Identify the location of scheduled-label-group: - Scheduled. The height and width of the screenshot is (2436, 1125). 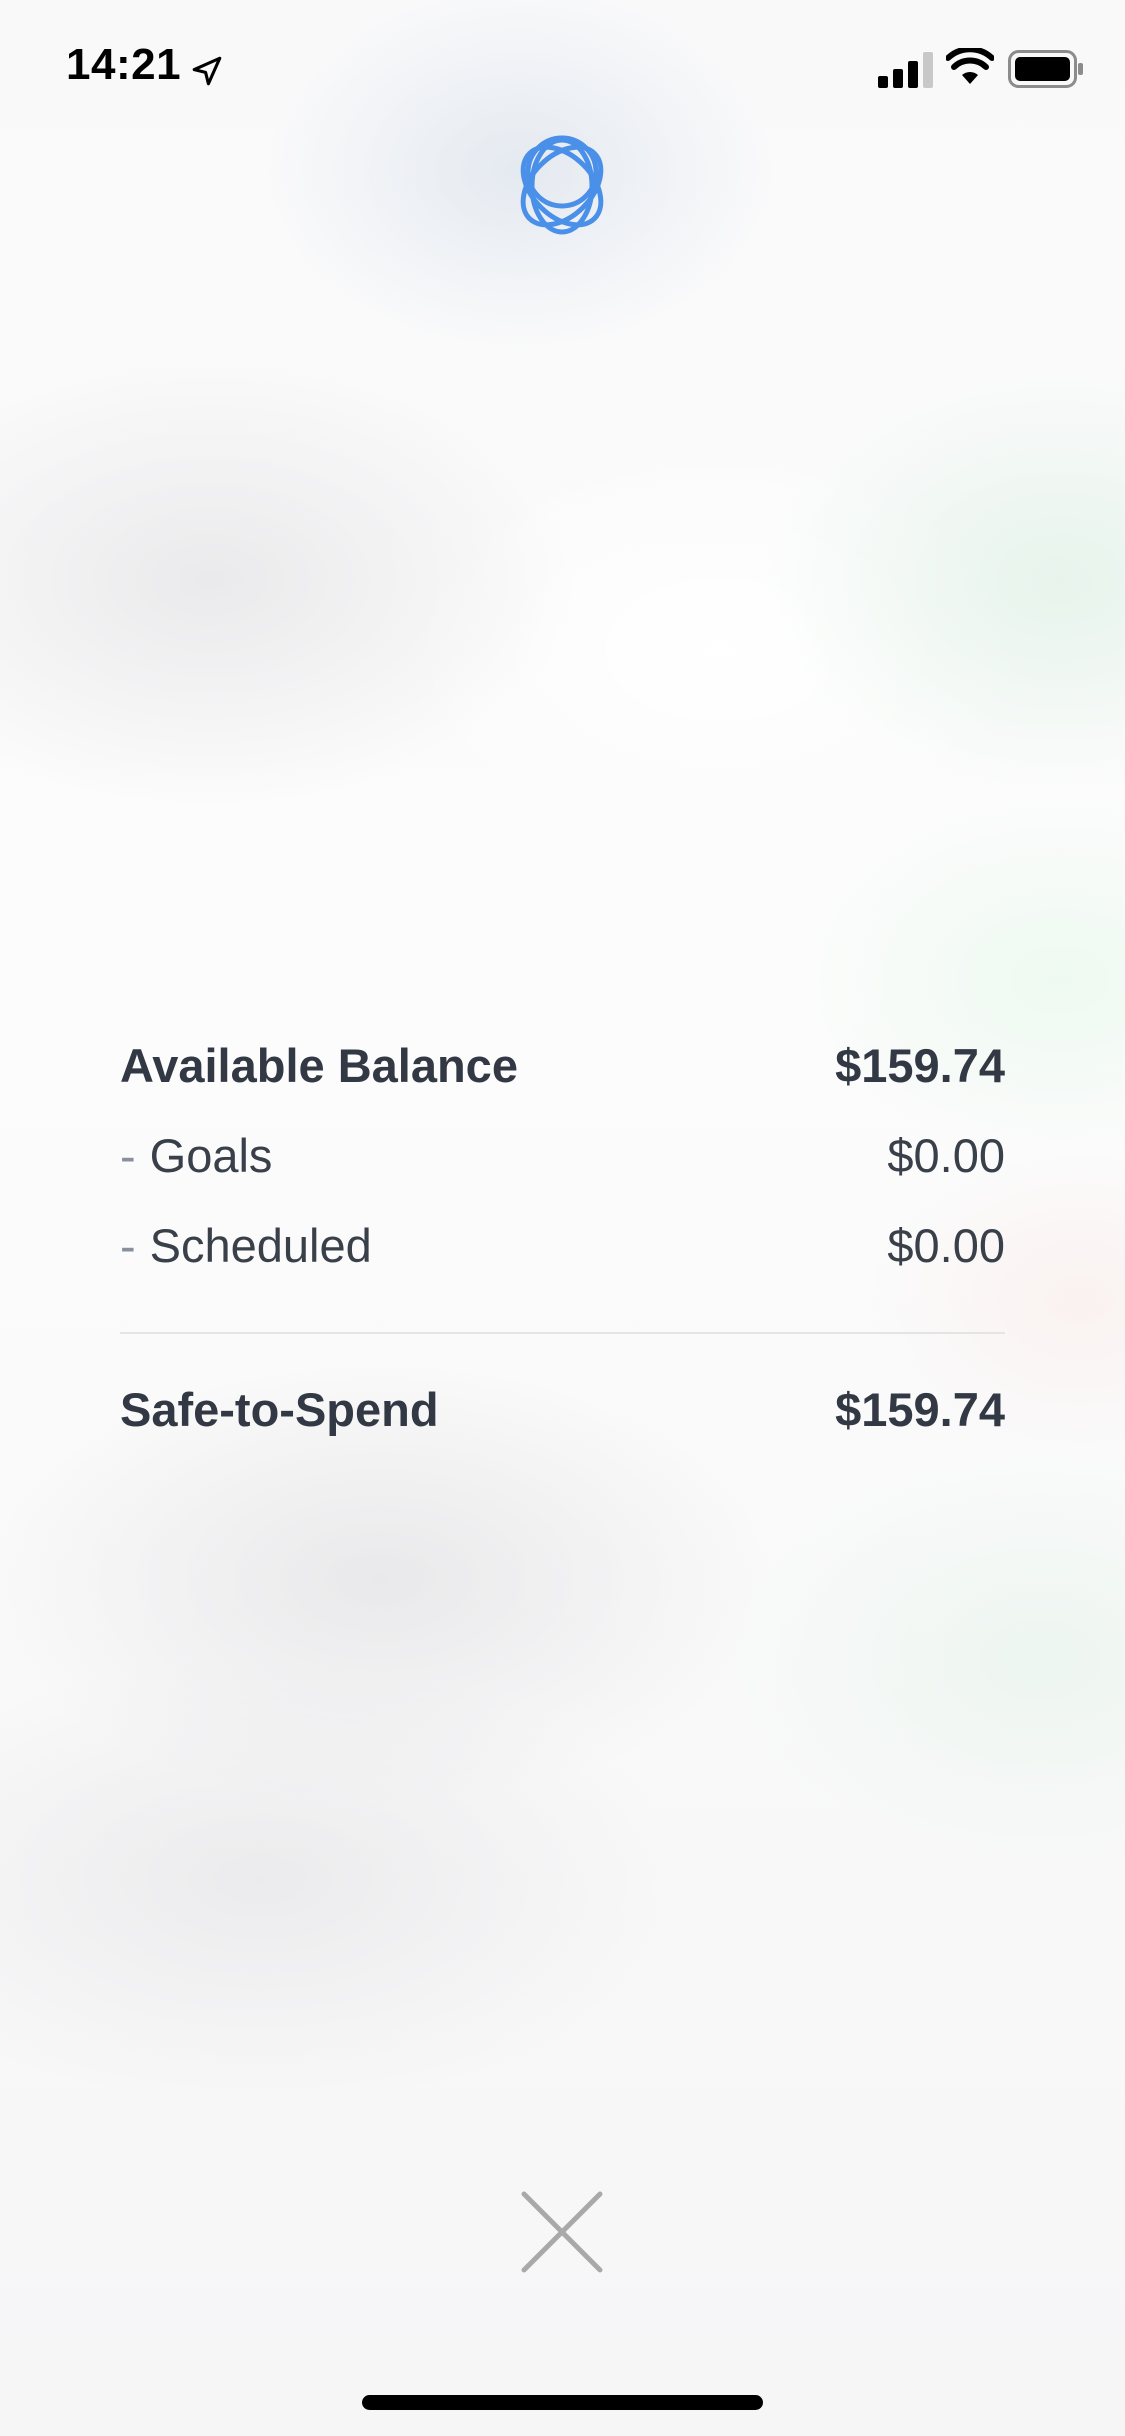
(246, 1245).